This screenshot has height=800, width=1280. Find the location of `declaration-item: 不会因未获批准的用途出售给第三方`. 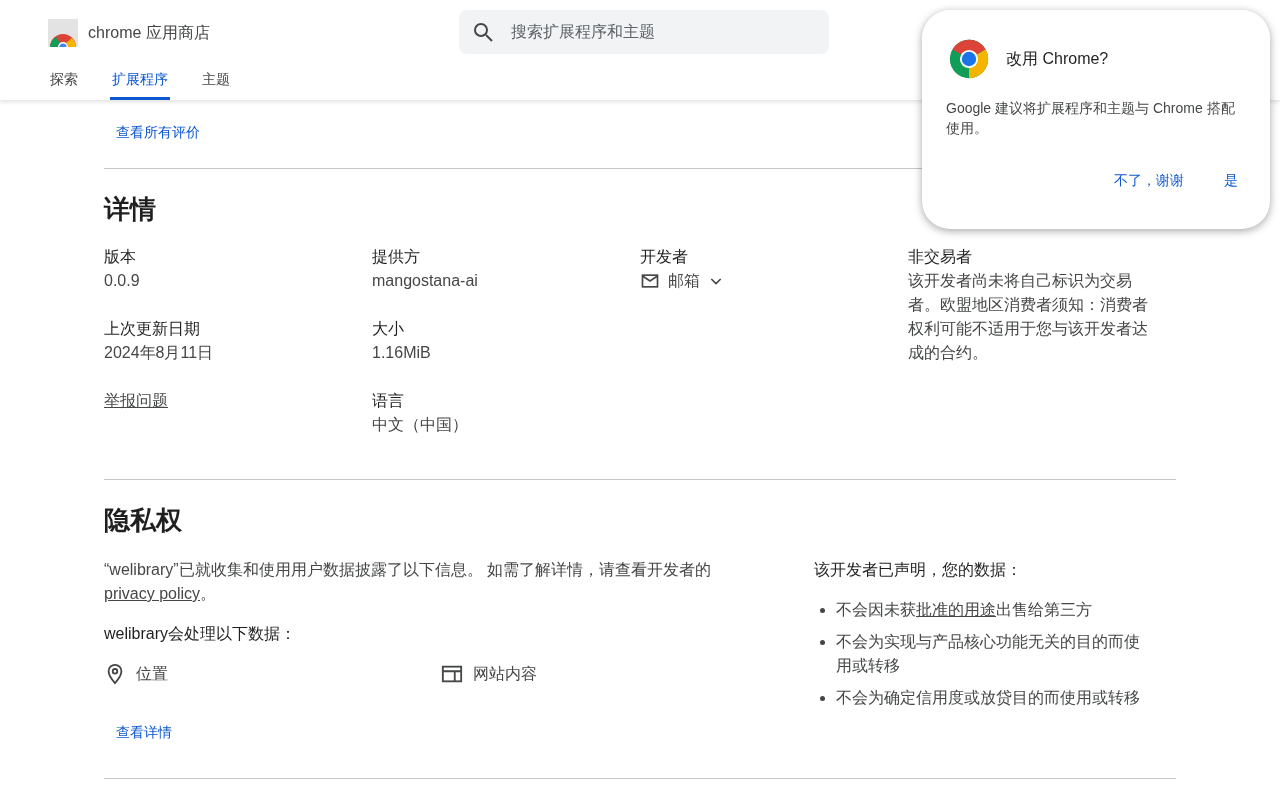

declaration-item: 不会因未获批准的用途出售给第三方 is located at coordinates (964, 610).